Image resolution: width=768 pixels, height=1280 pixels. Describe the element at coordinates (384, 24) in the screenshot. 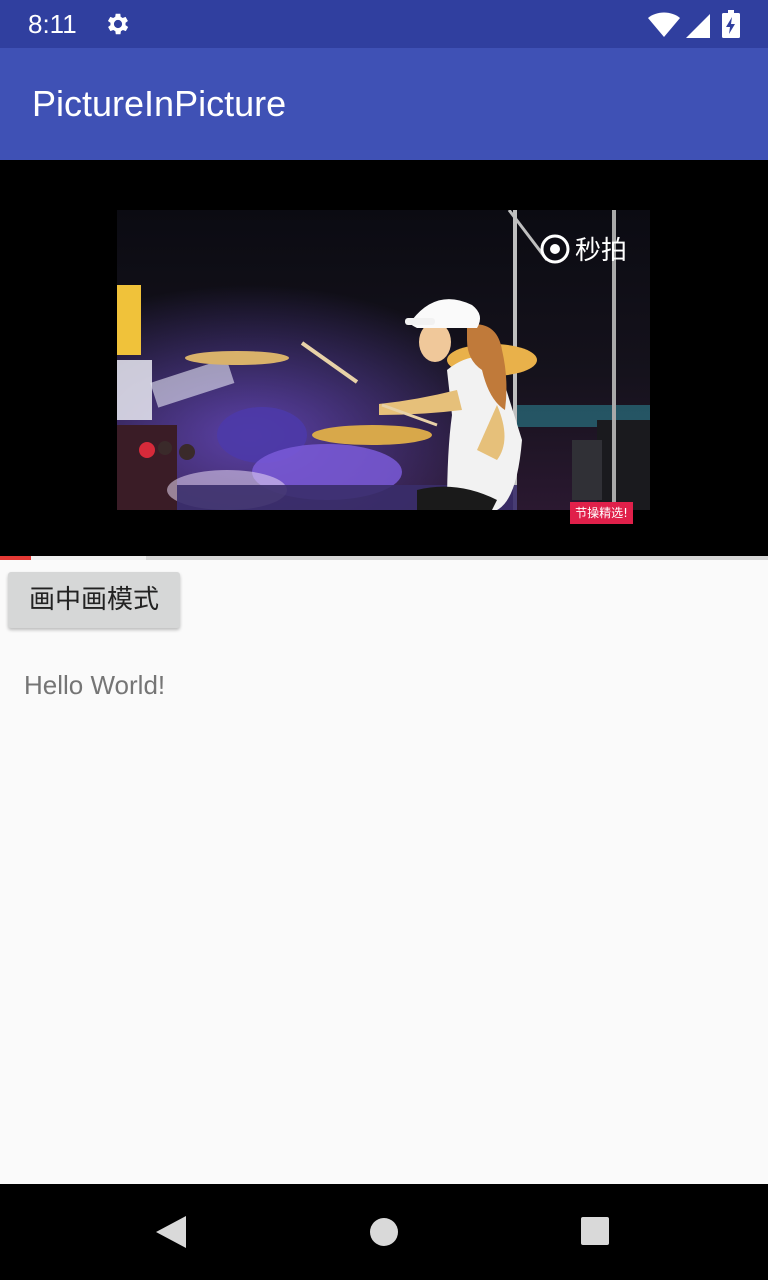

I see `status-bar: 8:11` at that location.